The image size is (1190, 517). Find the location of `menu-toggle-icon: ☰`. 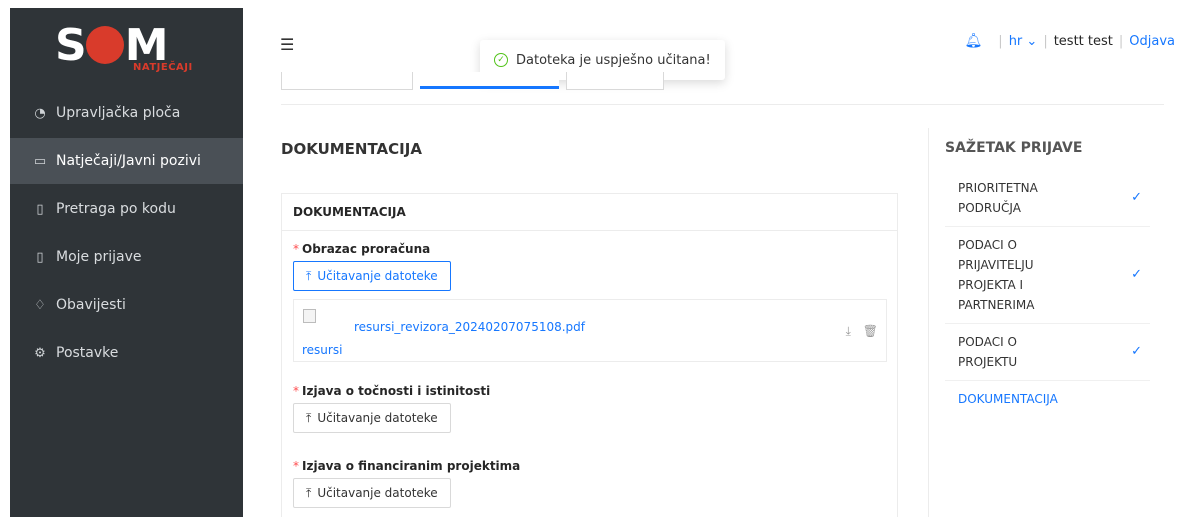

menu-toggle-icon: ☰ is located at coordinates (287, 44).